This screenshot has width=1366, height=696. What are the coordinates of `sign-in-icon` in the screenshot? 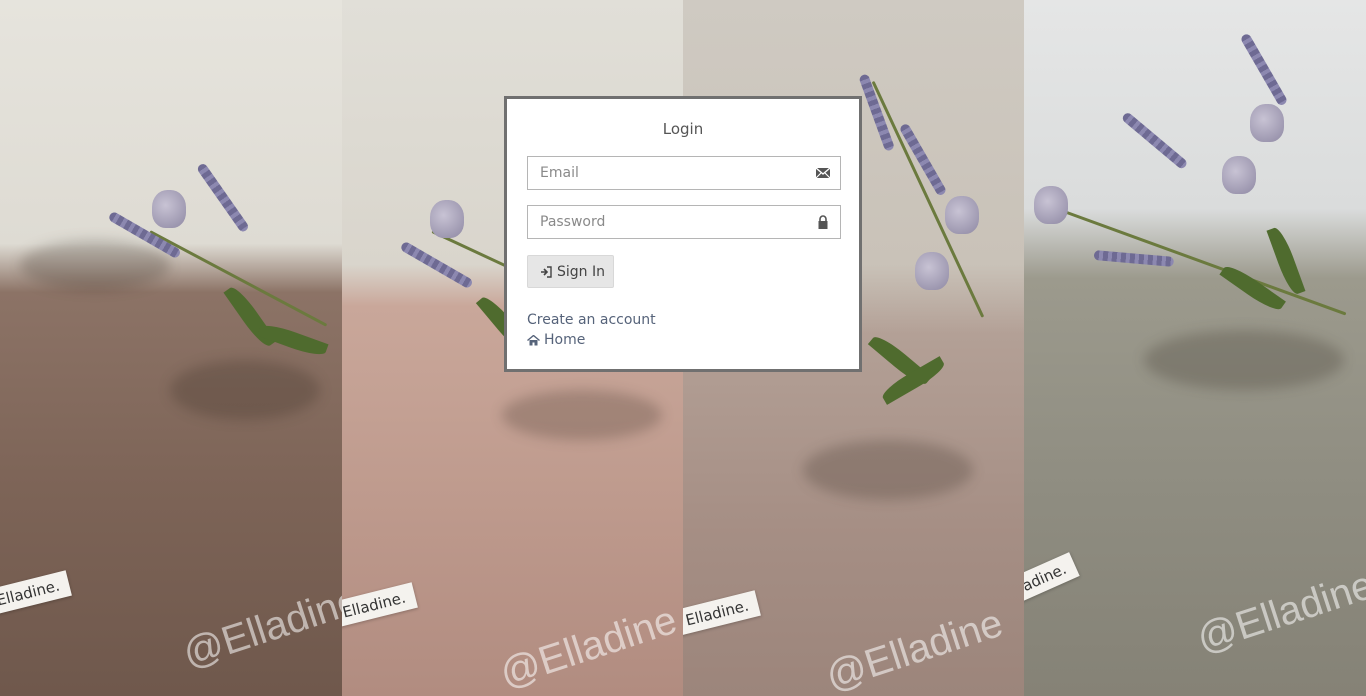 It's located at (546, 271).